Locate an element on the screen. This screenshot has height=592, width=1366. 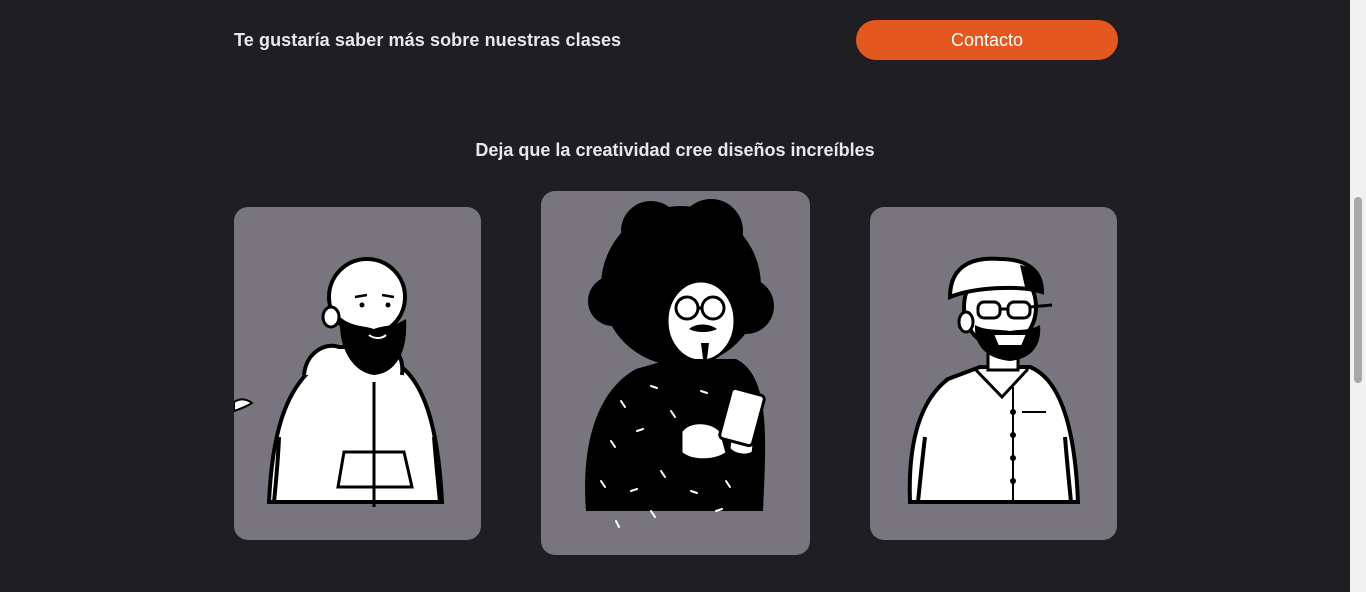
illustration-card-afro-man is located at coordinates (675, 373).